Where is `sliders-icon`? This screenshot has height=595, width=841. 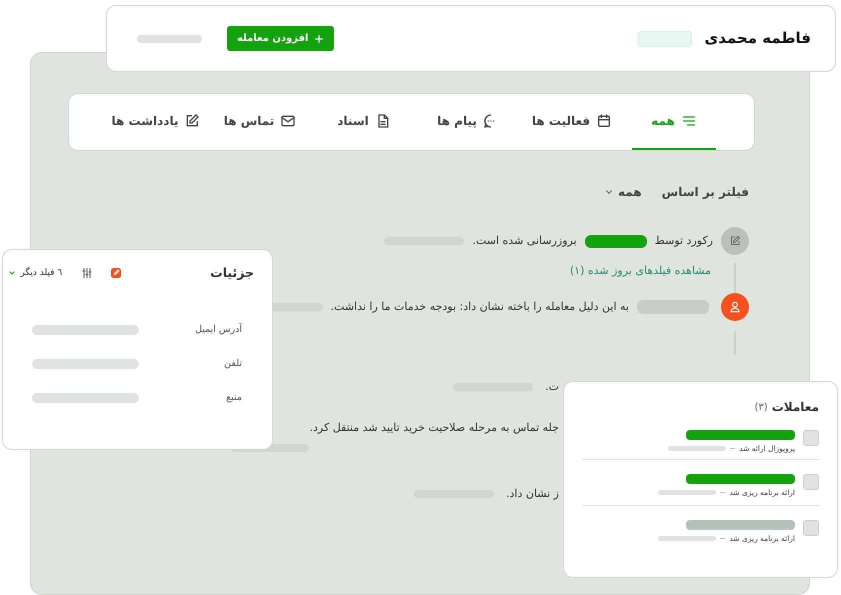
sliders-icon is located at coordinates (87, 273).